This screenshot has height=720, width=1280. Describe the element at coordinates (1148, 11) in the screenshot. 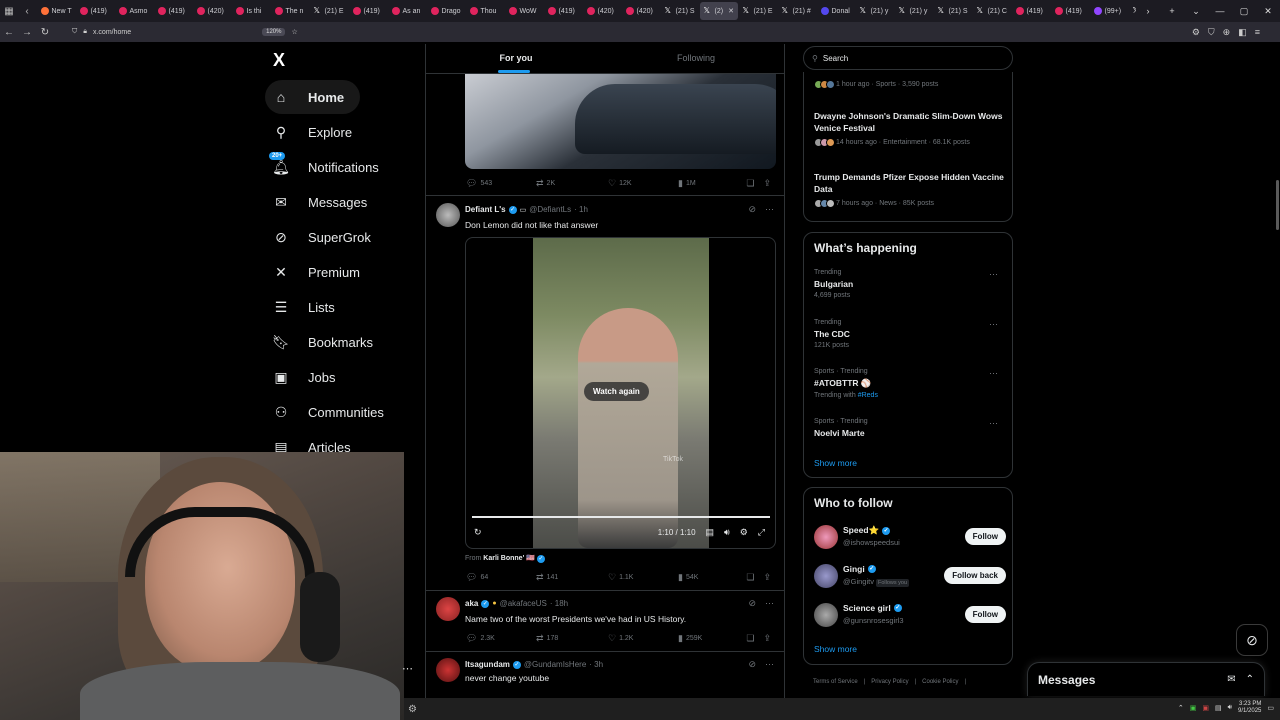

I see `tab-scroll-right-icon: ›` at that location.